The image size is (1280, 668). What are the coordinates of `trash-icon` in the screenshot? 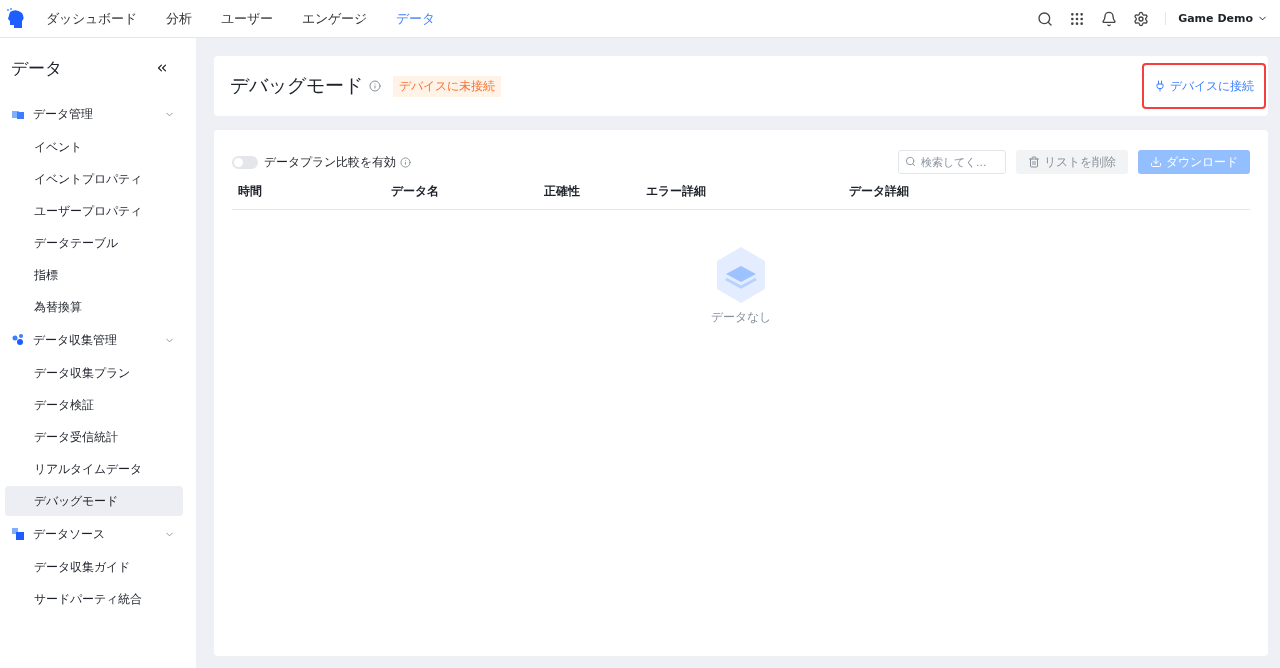 It's located at (1034, 162).